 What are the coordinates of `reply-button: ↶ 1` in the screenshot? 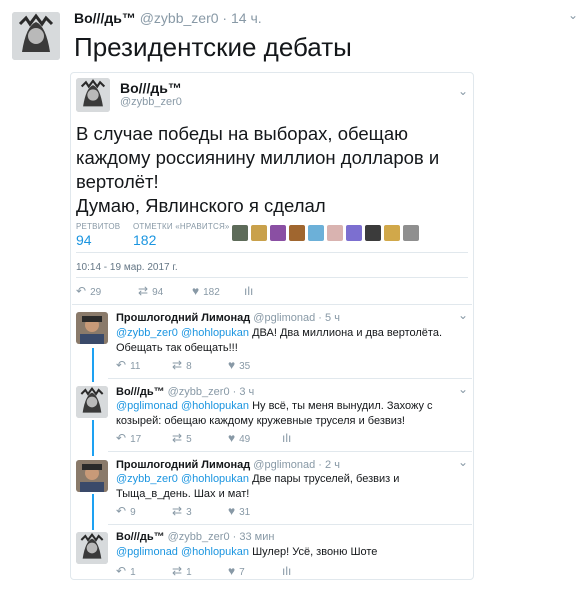 It's located at (126, 571).